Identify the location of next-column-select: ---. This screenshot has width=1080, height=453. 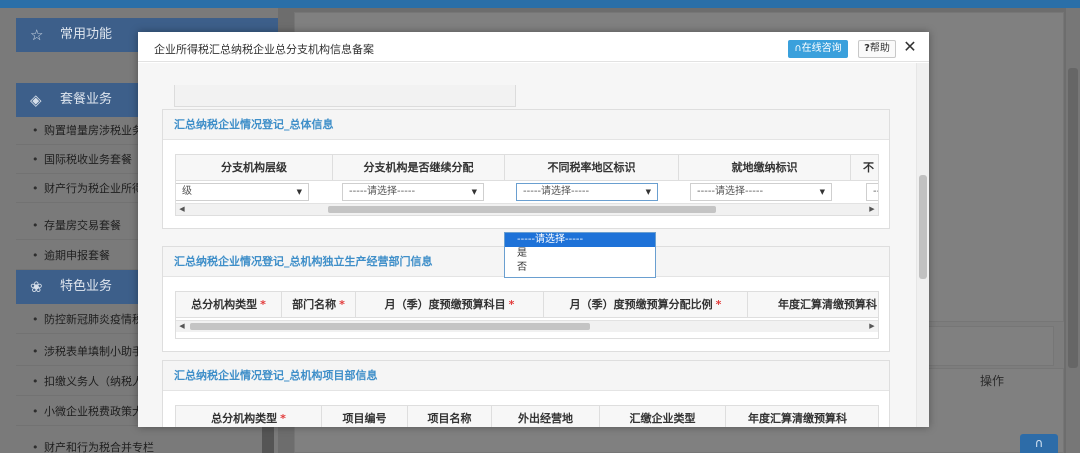
(872, 192).